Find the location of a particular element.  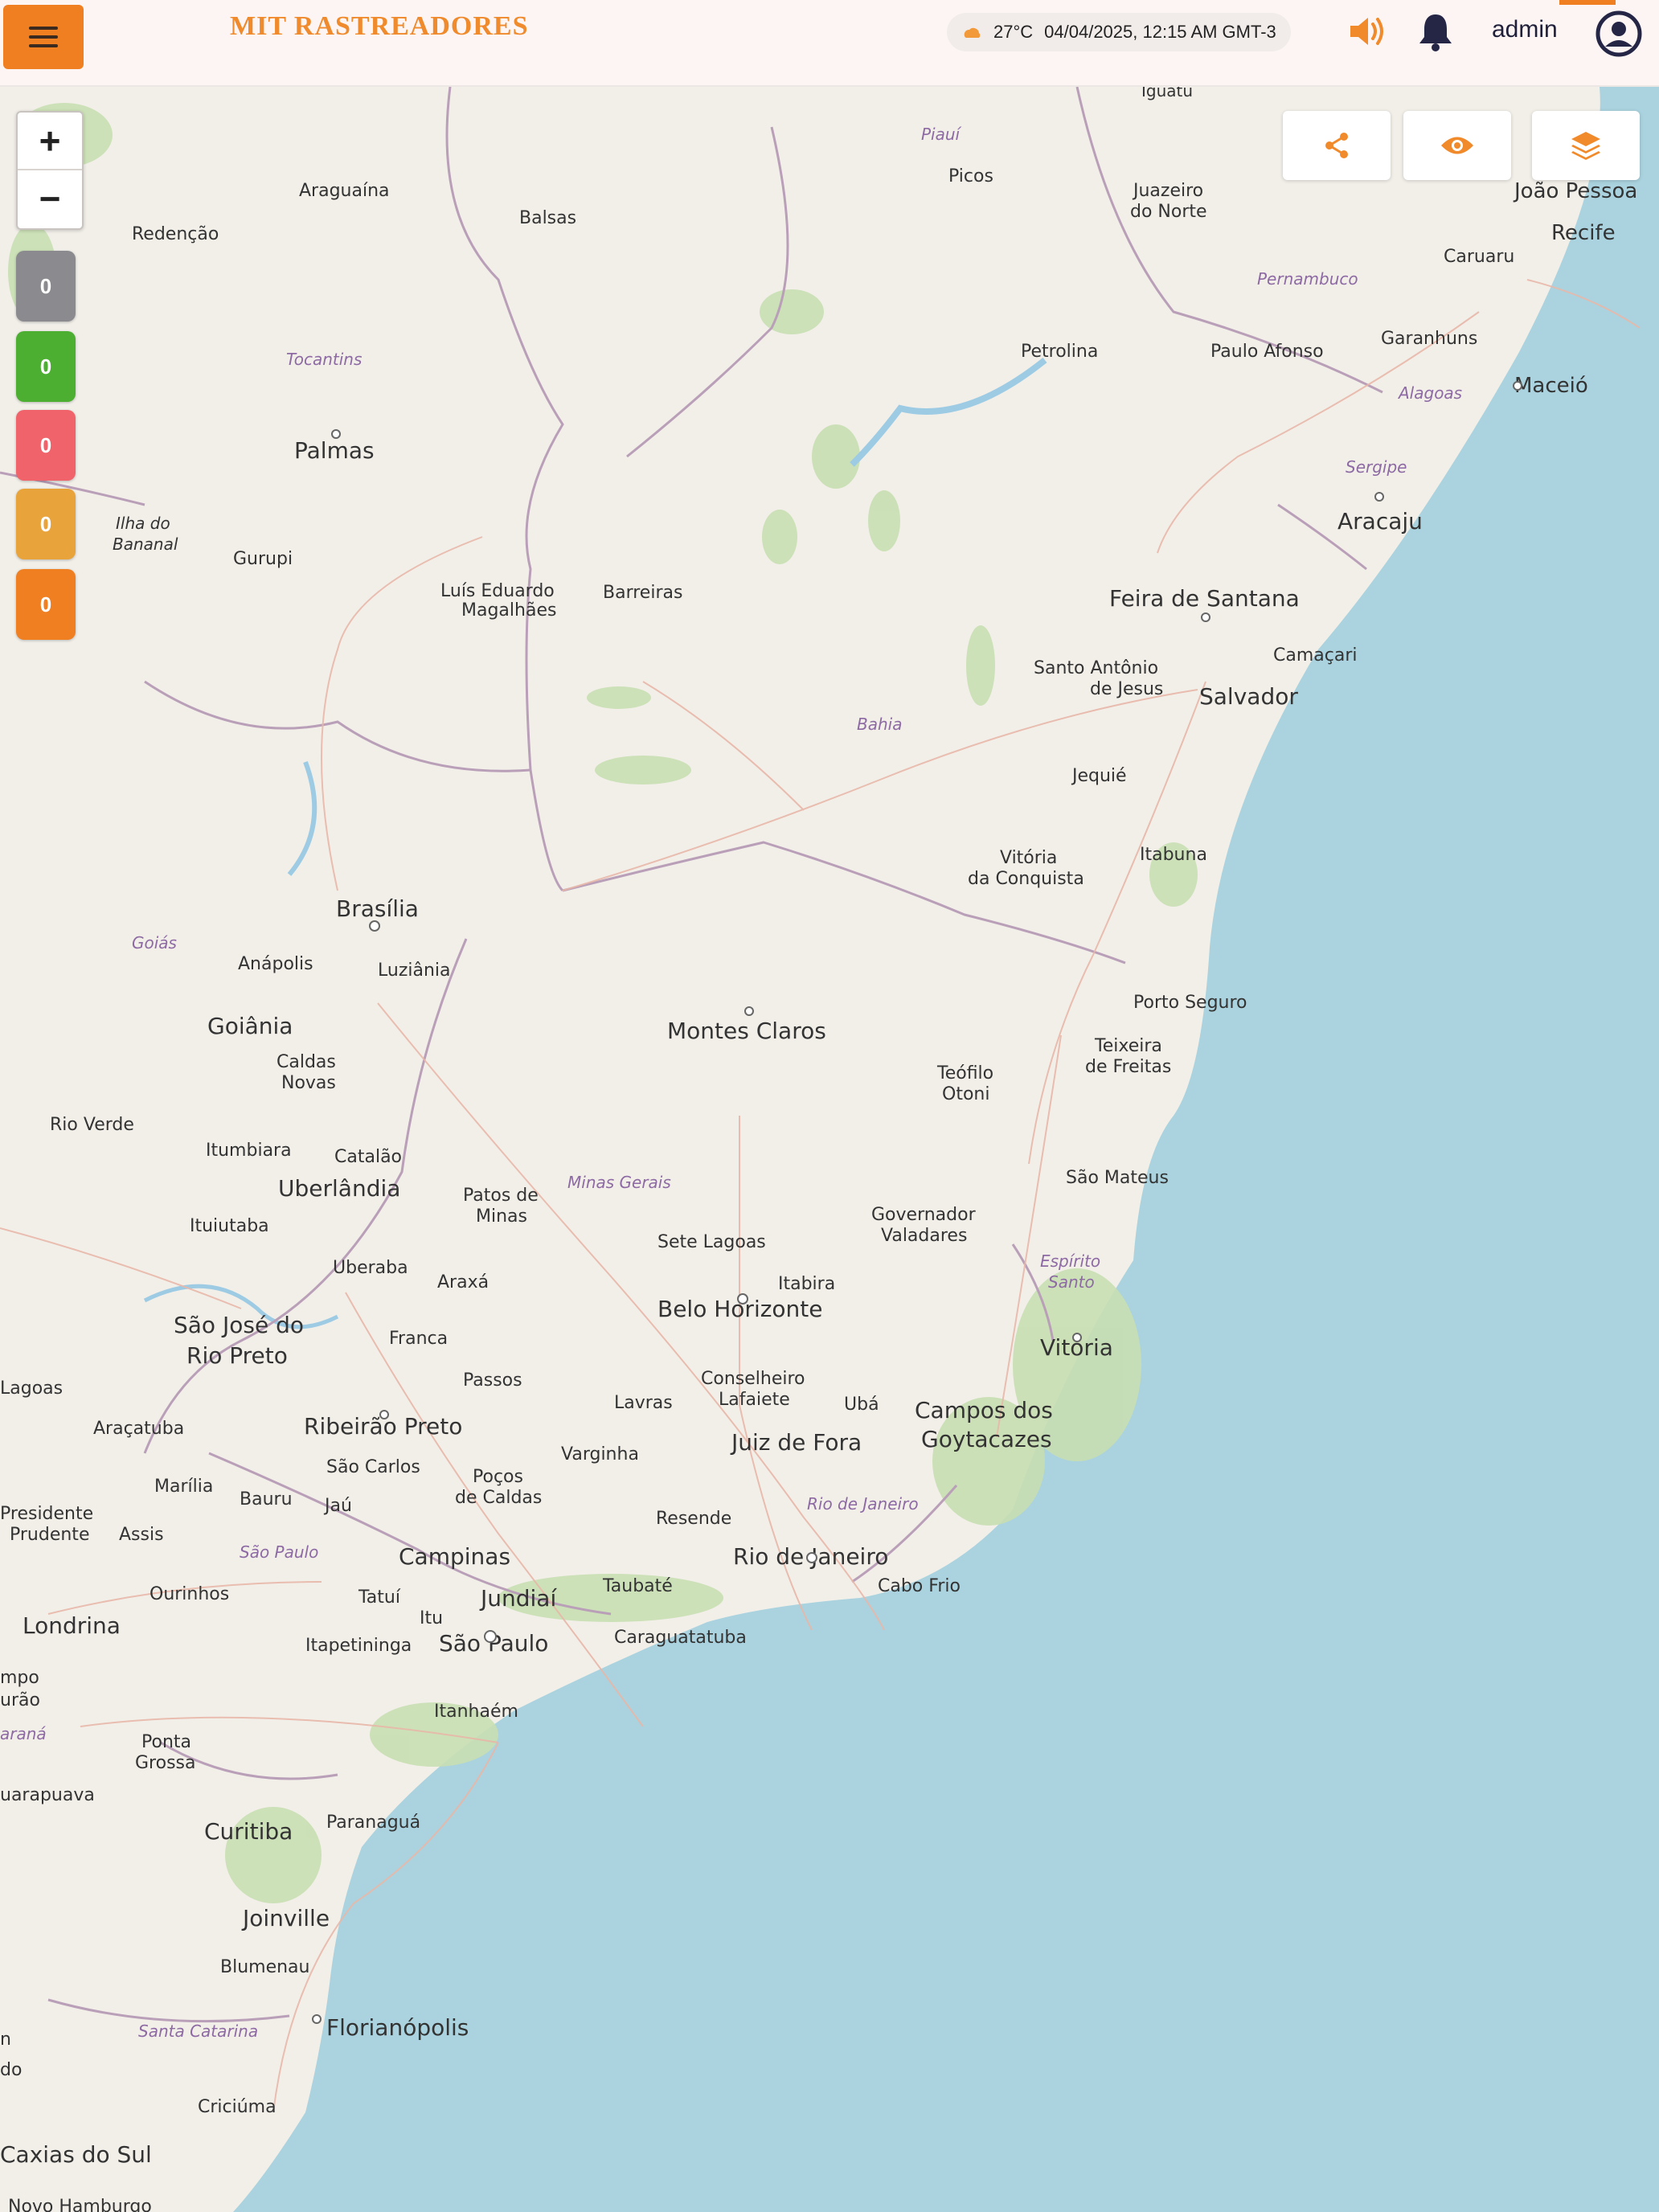

svg-text: Alagoas is located at coordinates (1429, 393).